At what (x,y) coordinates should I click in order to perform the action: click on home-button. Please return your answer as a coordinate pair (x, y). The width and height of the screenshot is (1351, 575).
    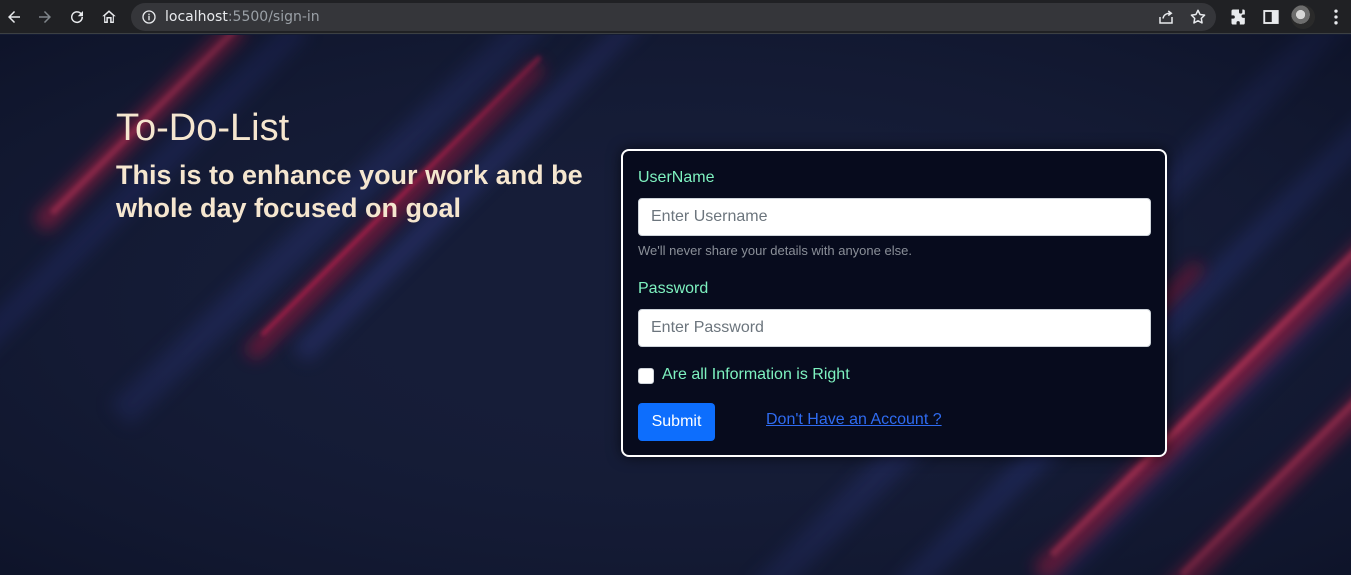
    Looking at the image, I should click on (109, 17).